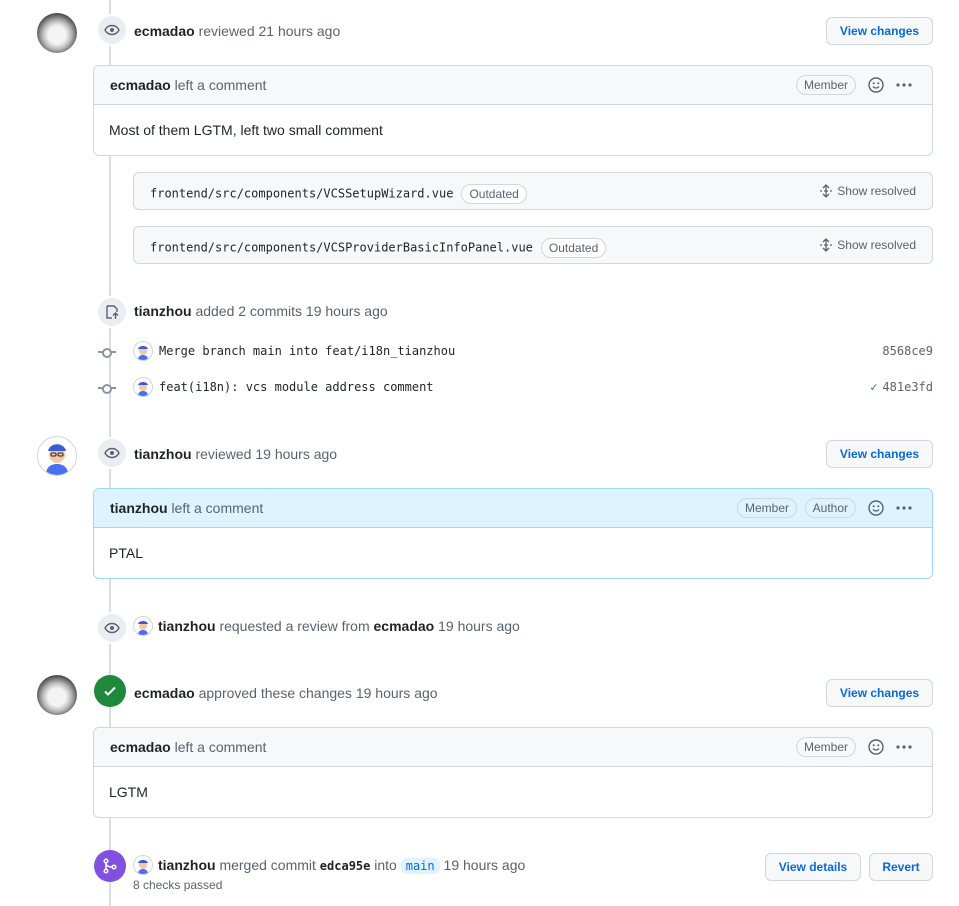 This screenshot has width=959, height=906. Describe the element at coordinates (177, 885) in the screenshot. I see `checks-status: 8 checks passed` at that location.